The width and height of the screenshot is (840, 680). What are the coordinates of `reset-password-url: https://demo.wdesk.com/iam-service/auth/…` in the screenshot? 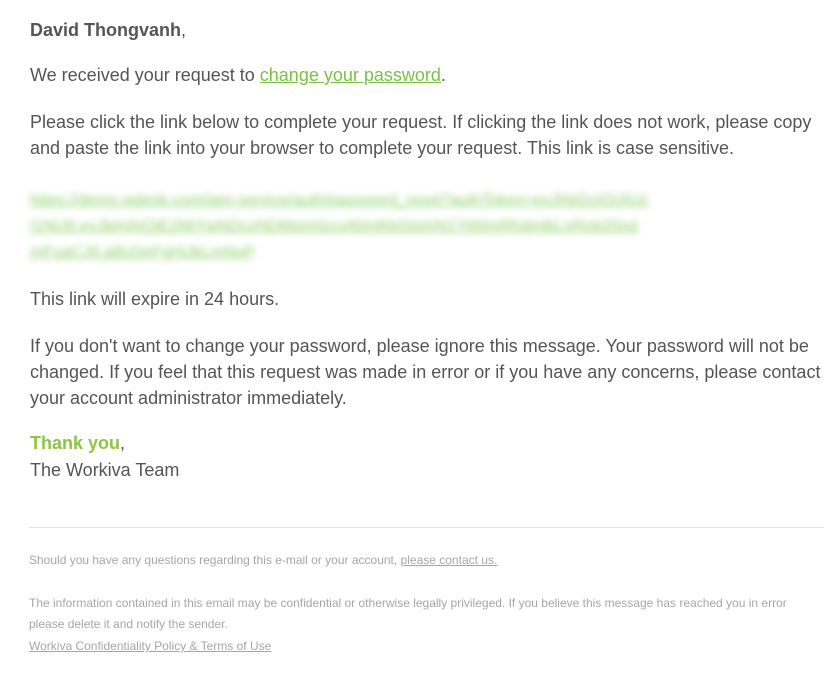 It's located at (340, 227).